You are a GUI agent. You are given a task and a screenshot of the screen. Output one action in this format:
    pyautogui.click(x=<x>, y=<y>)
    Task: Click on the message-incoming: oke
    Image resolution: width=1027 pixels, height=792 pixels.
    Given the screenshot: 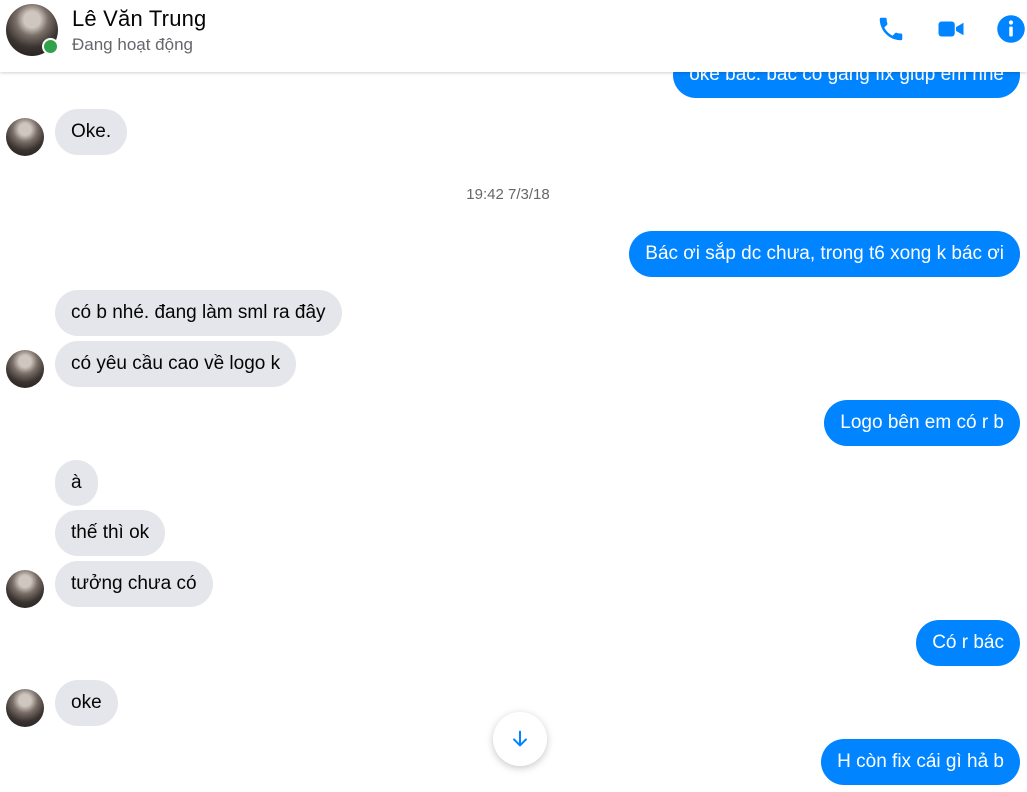 What is the action you would take?
    pyautogui.click(x=86, y=703)
    